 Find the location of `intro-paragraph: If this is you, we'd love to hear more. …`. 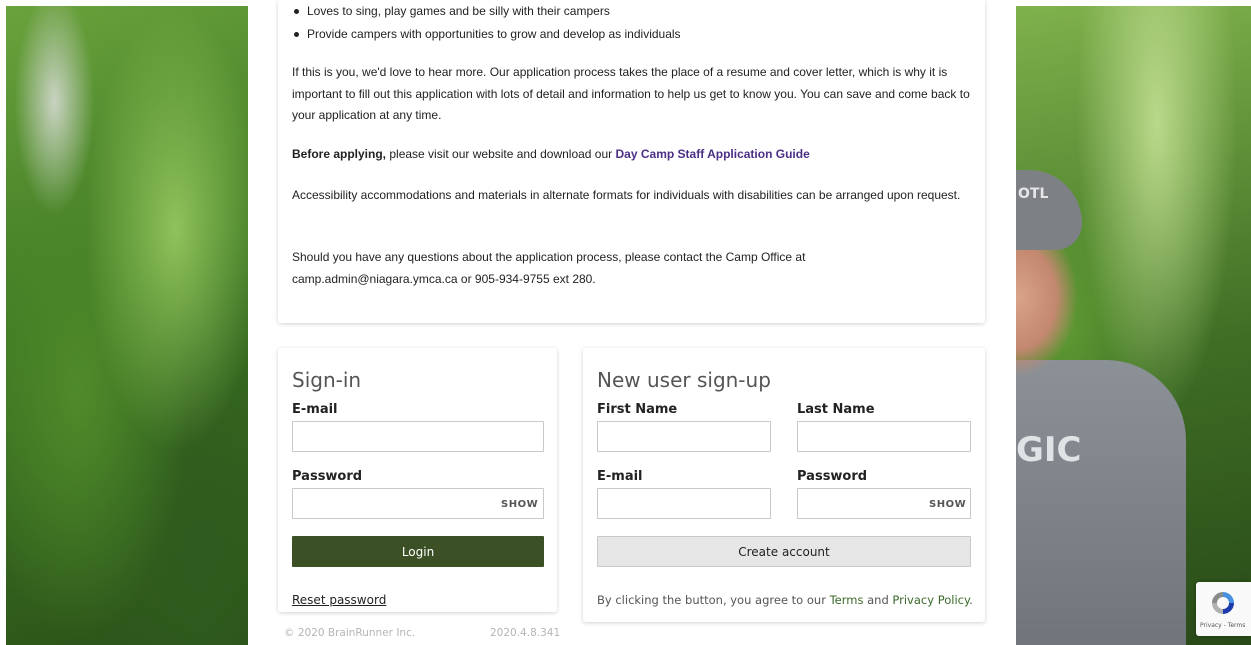

intro-paragraph: If this is you, we'd love to hear more. … is located at coordinates (631, 93).